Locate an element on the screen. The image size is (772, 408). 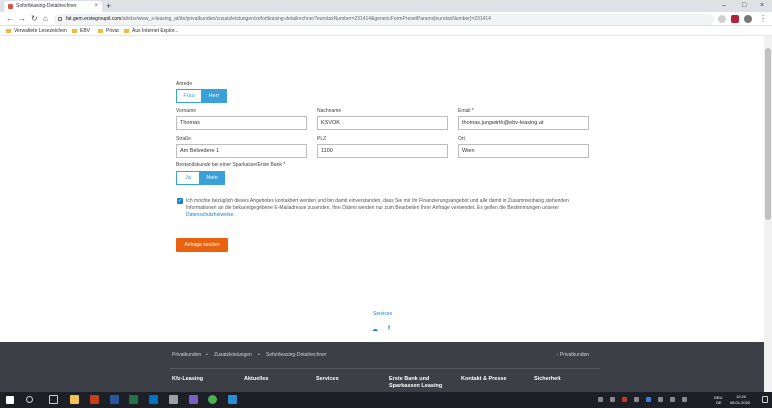
language-sub-indicator: DE is located at coordinates (719, 402).